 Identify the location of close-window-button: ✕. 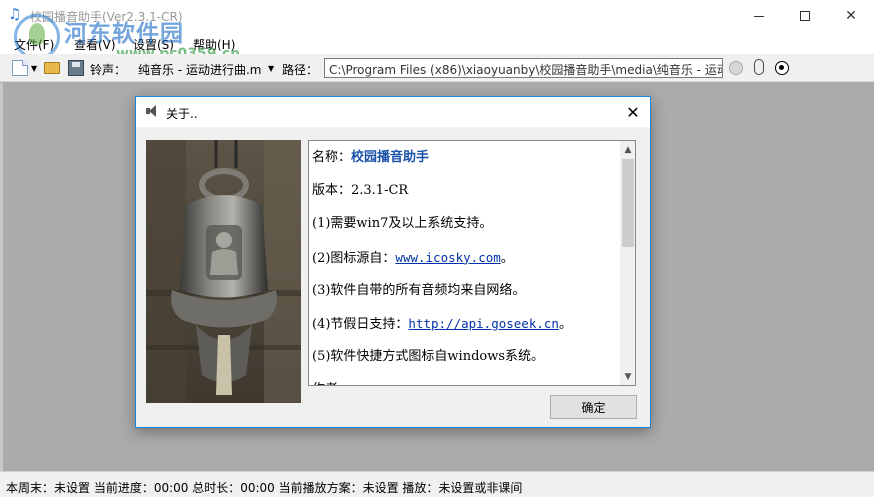
(851, 16).